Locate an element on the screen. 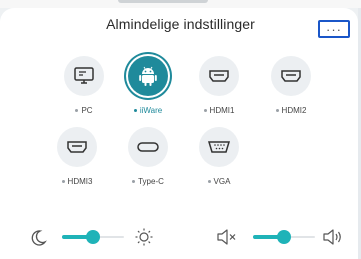 This screenshot has width=361, height=259. source-iiware-button is located at coordinates (148, 76).